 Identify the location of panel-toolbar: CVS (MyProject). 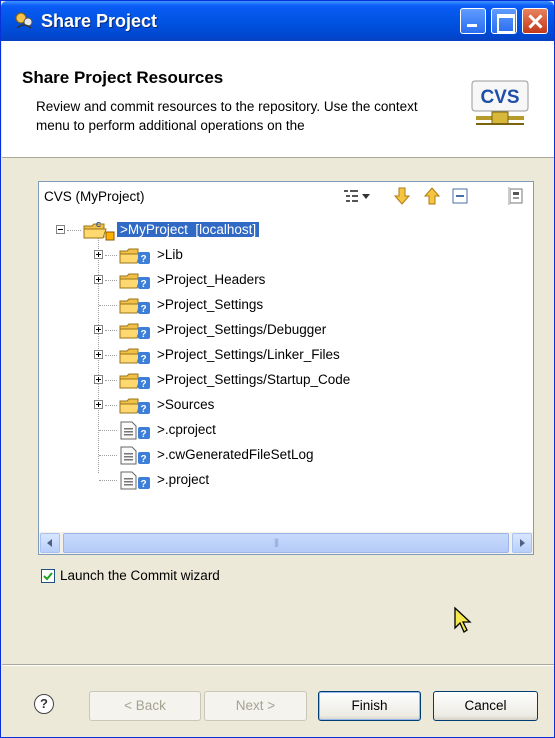
(286, 196).